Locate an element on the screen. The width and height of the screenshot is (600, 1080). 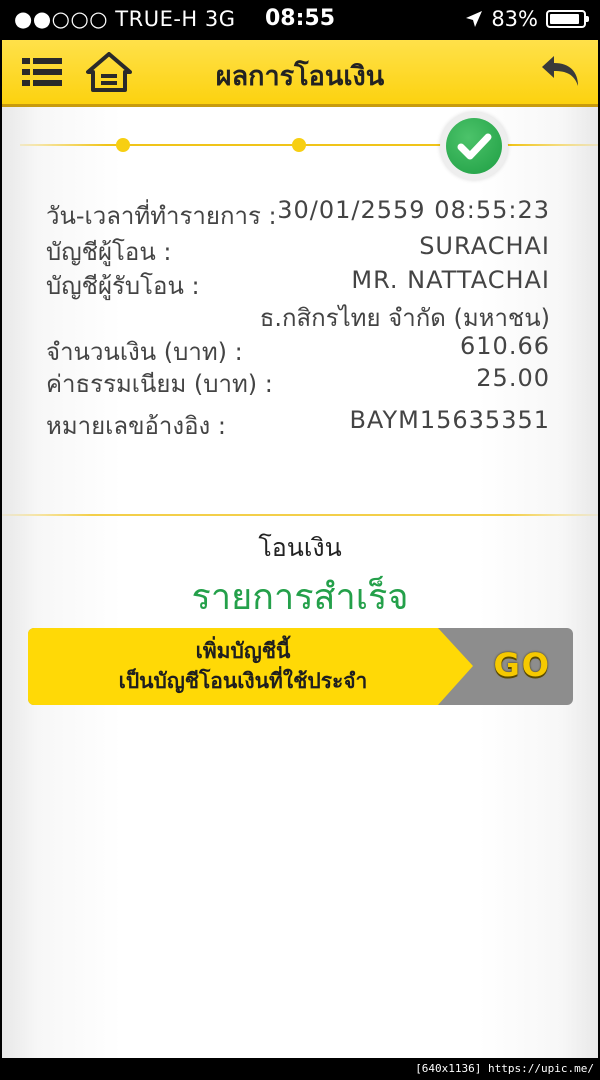
result-status: รายการสำเร็จ is located at coordinates (300, 597).